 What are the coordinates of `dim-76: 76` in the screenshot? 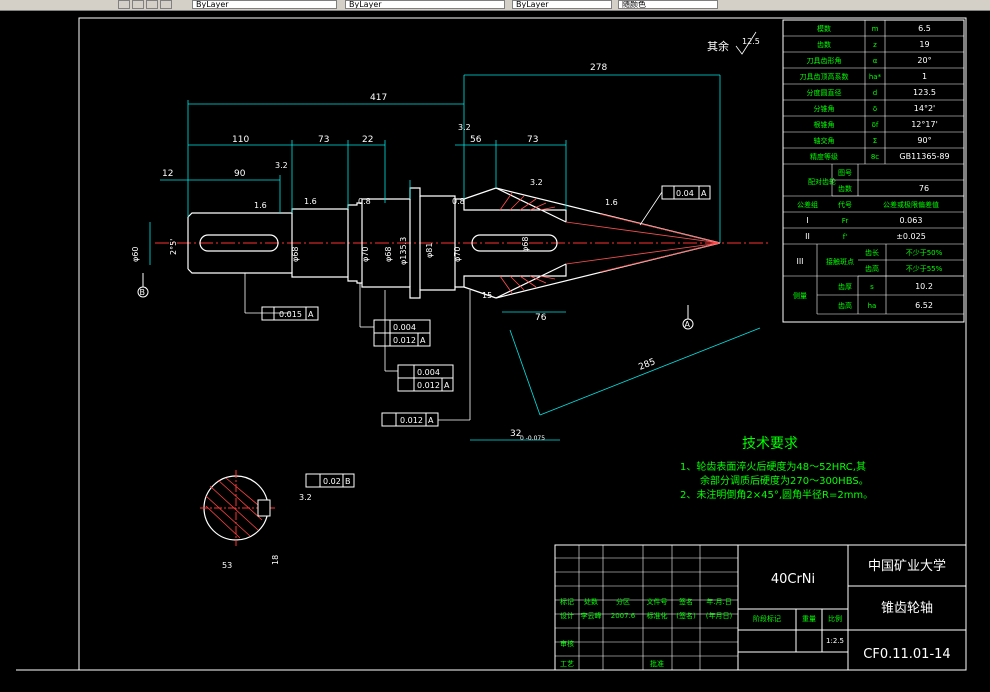 It's located at (541, 318).